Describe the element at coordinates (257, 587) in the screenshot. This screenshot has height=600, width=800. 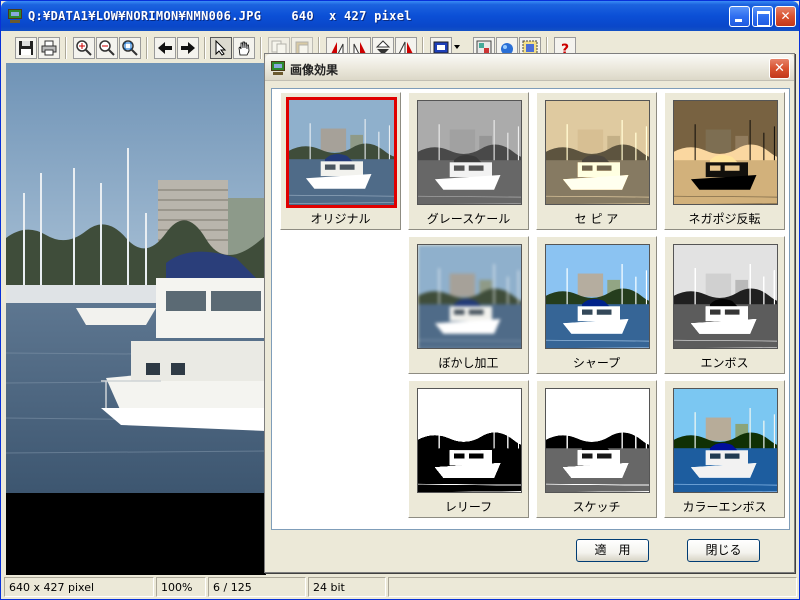
I see `status-image-index: 6 / 125` at that location.